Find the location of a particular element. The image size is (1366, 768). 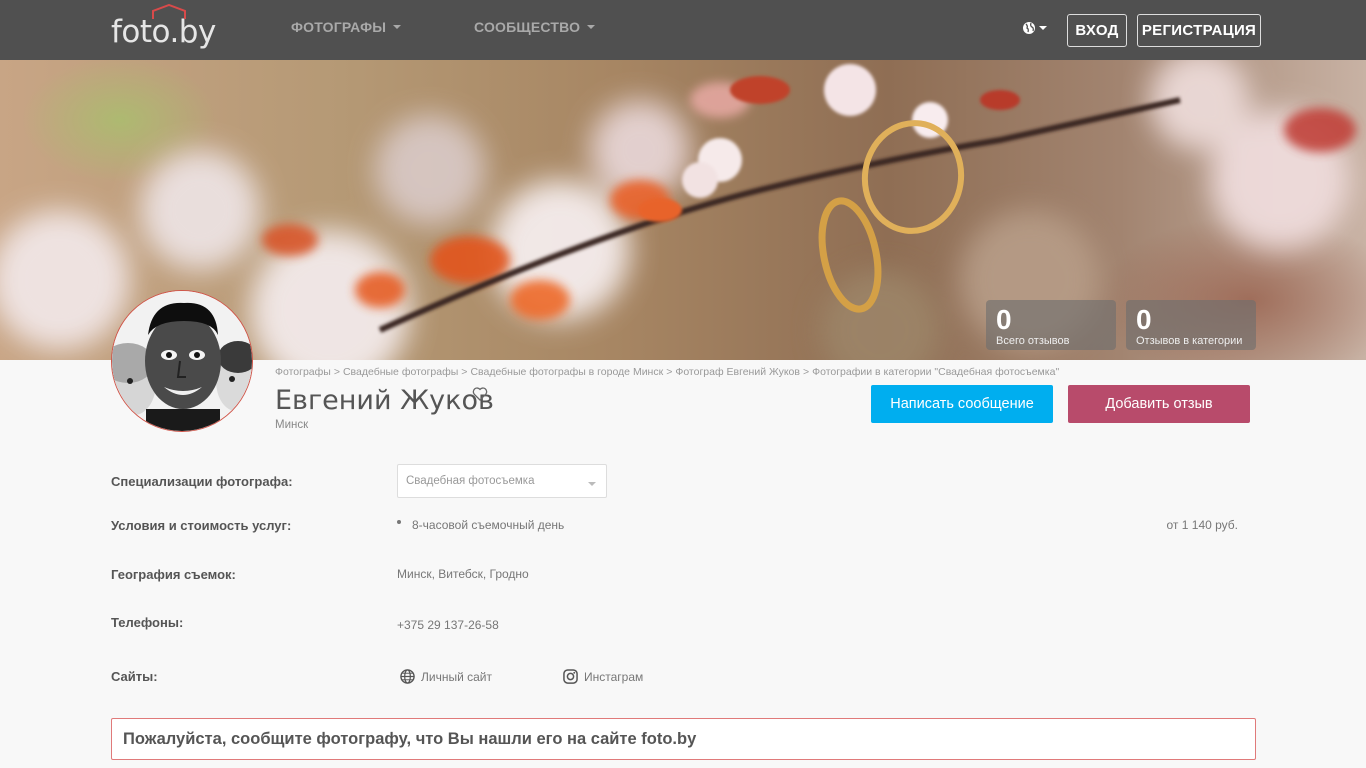

personal-site-label: Личный сайт is located at coordinates (456, 676).